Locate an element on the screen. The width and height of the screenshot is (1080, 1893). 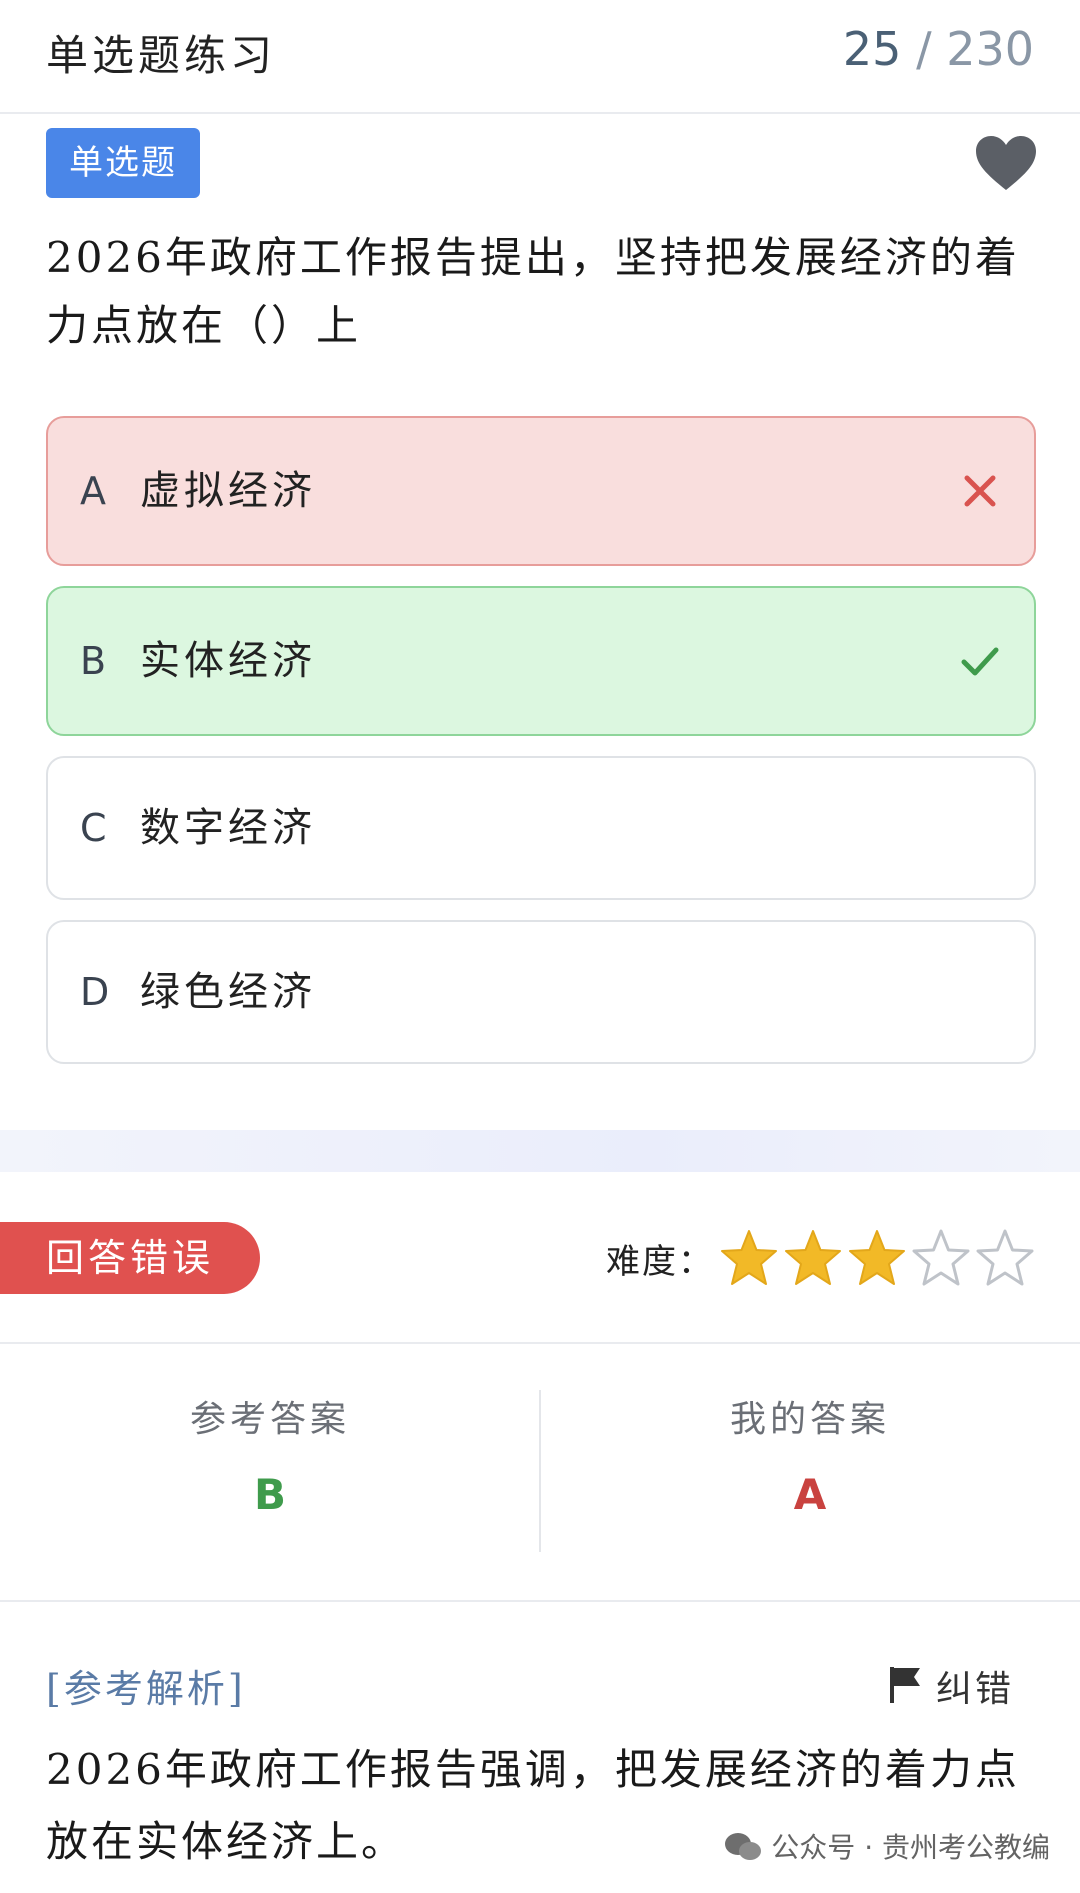
difficulty-rating is located at coordinates (877, 1259).